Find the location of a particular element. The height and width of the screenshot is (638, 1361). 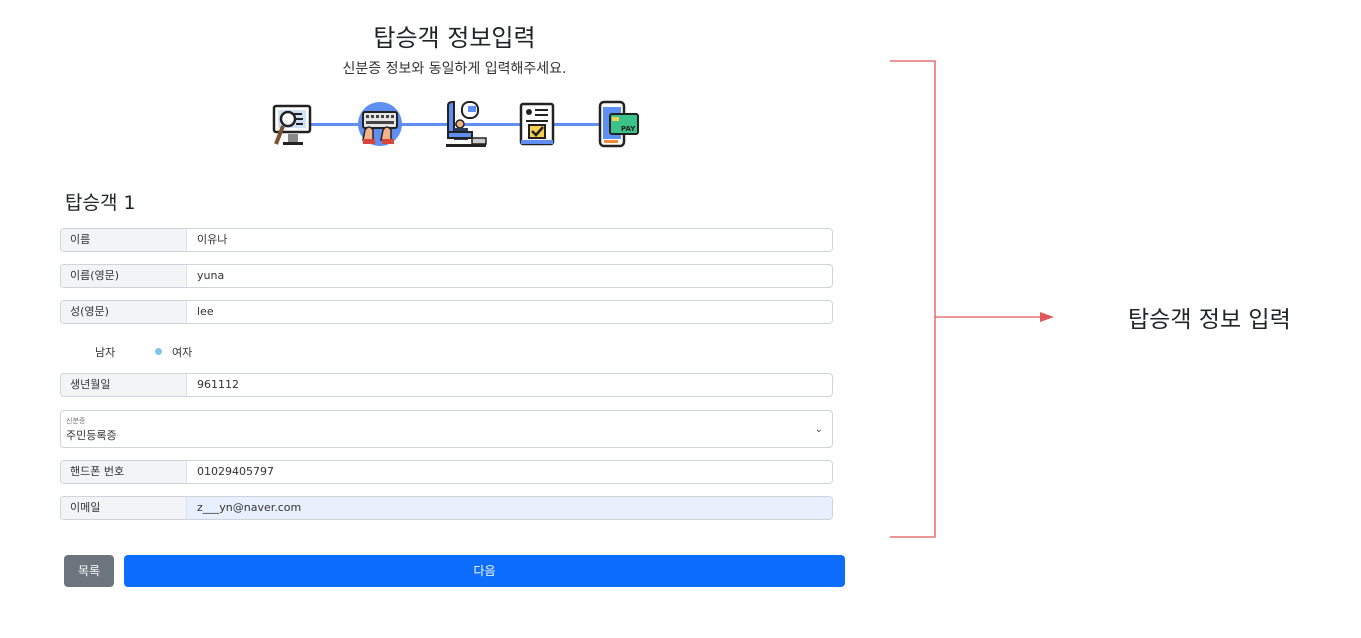

phone-pay-icon: PAY is located at coordinates (618, 124).